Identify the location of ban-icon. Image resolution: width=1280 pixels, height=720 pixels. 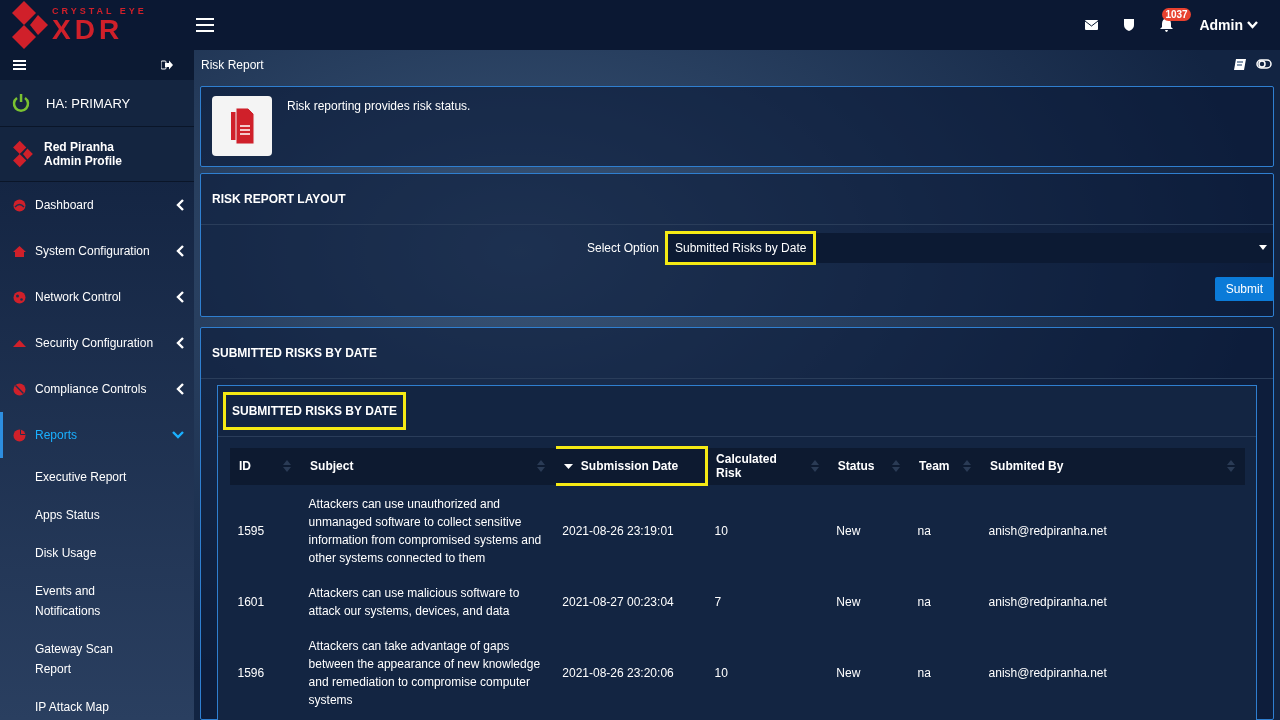
(19, 389).